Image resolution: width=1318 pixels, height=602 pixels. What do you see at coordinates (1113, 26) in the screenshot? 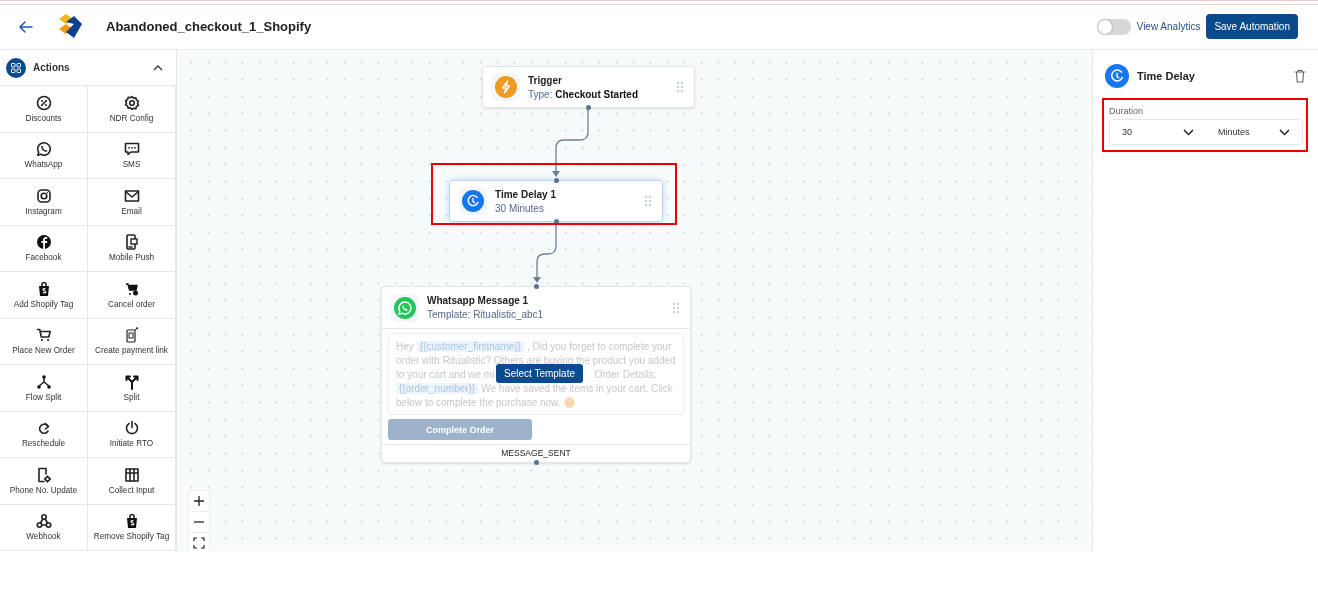
I see `toggle-switch` at bounding box center [1113, 26].